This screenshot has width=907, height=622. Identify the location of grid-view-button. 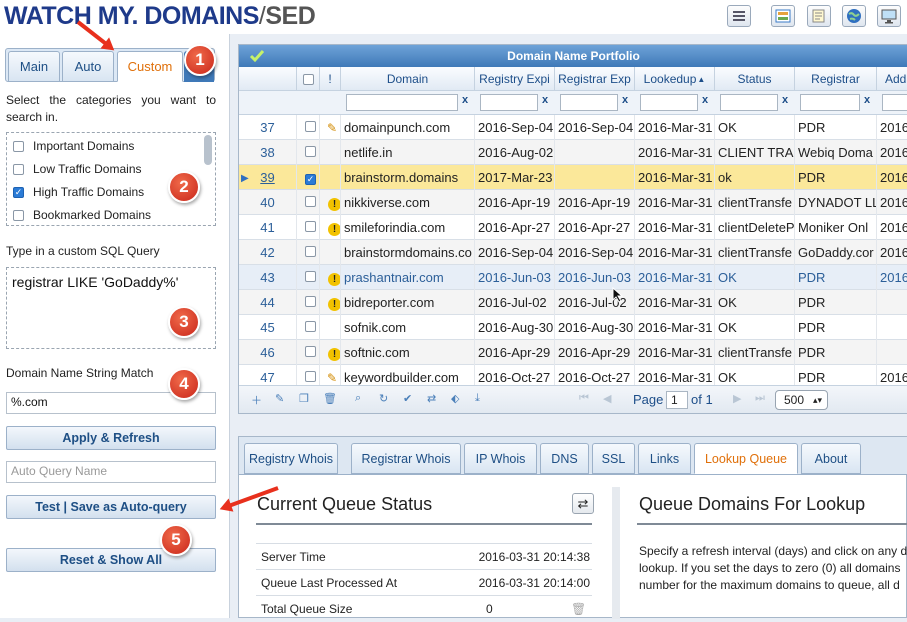
(783, 16).